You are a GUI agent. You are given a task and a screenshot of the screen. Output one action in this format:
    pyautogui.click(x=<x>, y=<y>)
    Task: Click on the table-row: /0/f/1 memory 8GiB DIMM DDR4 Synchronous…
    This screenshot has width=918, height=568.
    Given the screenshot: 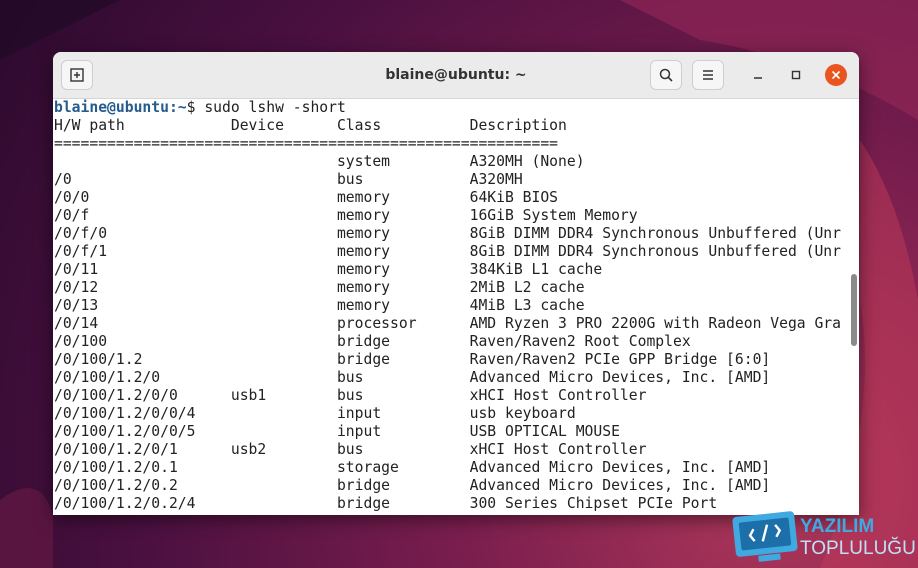 What is the action you would take?
    pyautogui.click(x=447, y=251)
    